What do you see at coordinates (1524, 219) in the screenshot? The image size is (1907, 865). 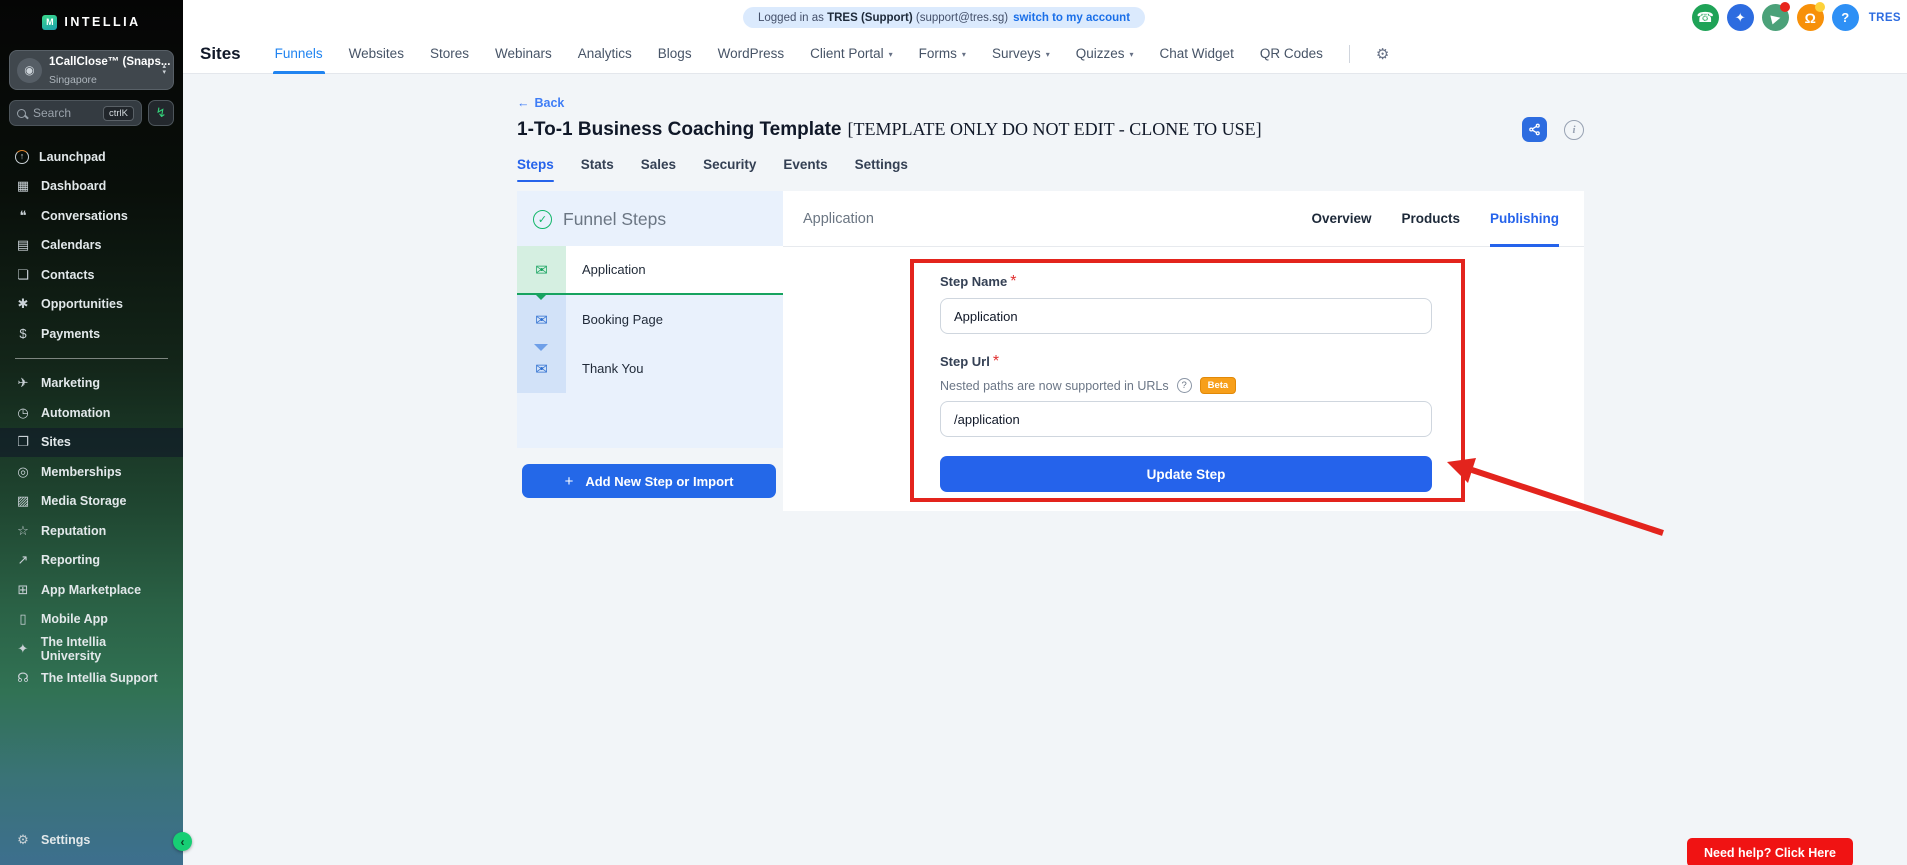 I see `editor-tab-publishing: Publishing` at bounding box center [1524, 219].